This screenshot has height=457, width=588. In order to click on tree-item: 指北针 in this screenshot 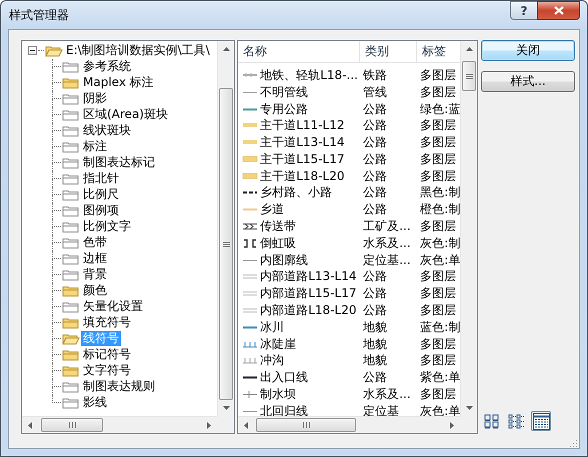, I will do `click(101, 178)`.